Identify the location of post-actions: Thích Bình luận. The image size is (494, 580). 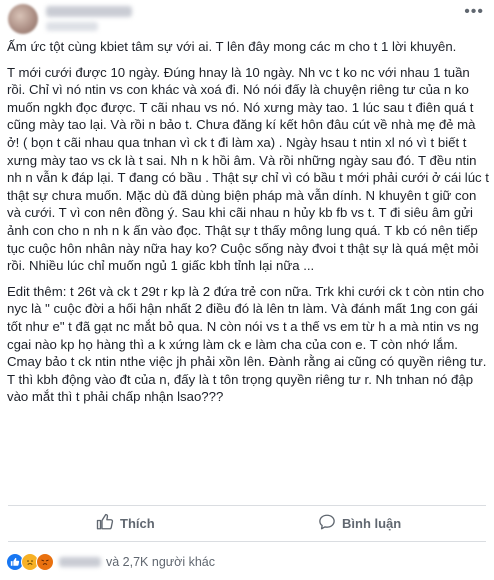
(247, 523).